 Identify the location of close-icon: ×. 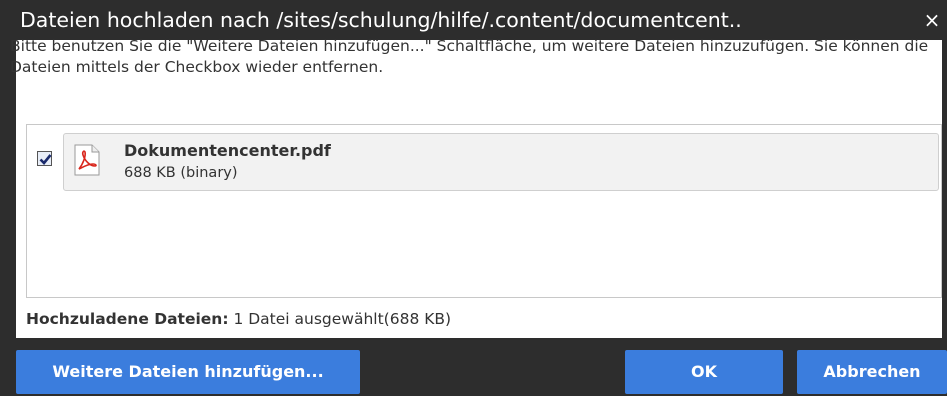
(932, 20).